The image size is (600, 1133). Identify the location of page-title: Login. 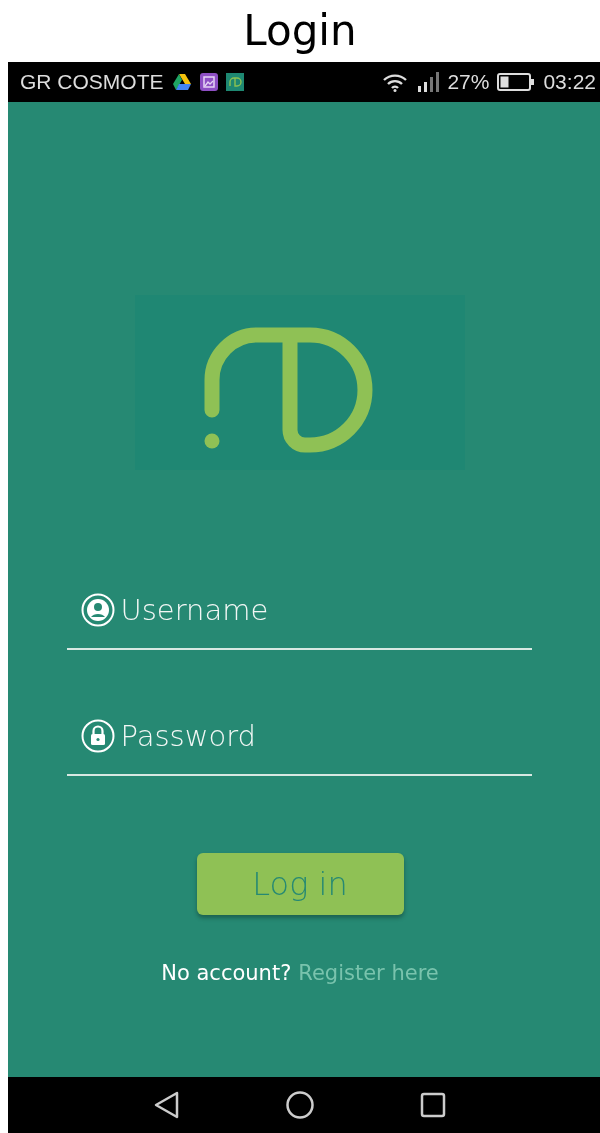
(300, 31).